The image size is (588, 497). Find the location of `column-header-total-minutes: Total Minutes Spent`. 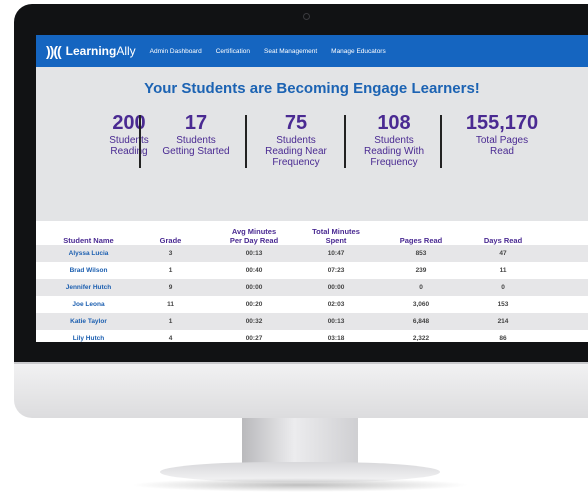

column-header-total-minutes: Total Minutes Spent is located at coordinates (336, 233).